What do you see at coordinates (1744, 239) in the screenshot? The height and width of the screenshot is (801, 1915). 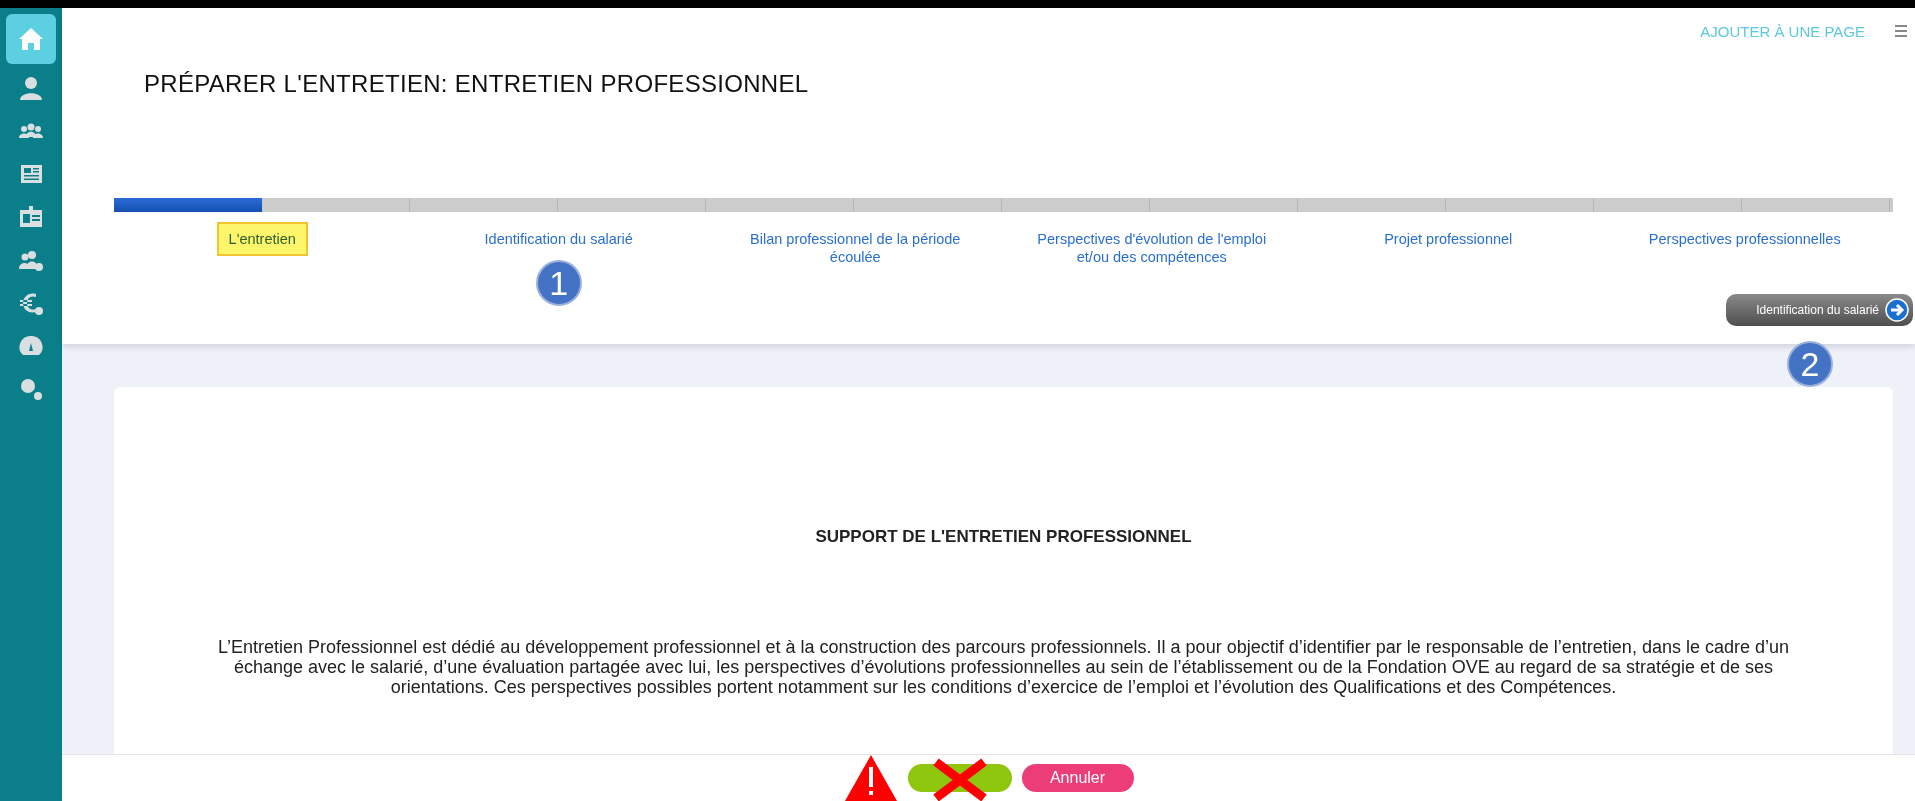 I see `step-tab: Perspectives professionnelles` at bounding box center [1744, 239].